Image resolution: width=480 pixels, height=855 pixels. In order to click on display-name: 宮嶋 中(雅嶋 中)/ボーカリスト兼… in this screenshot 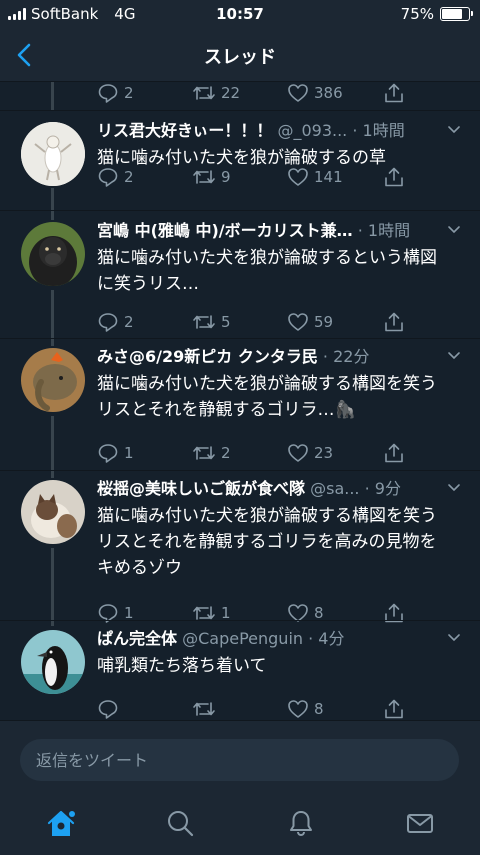, I will do `click(225, 230)`.